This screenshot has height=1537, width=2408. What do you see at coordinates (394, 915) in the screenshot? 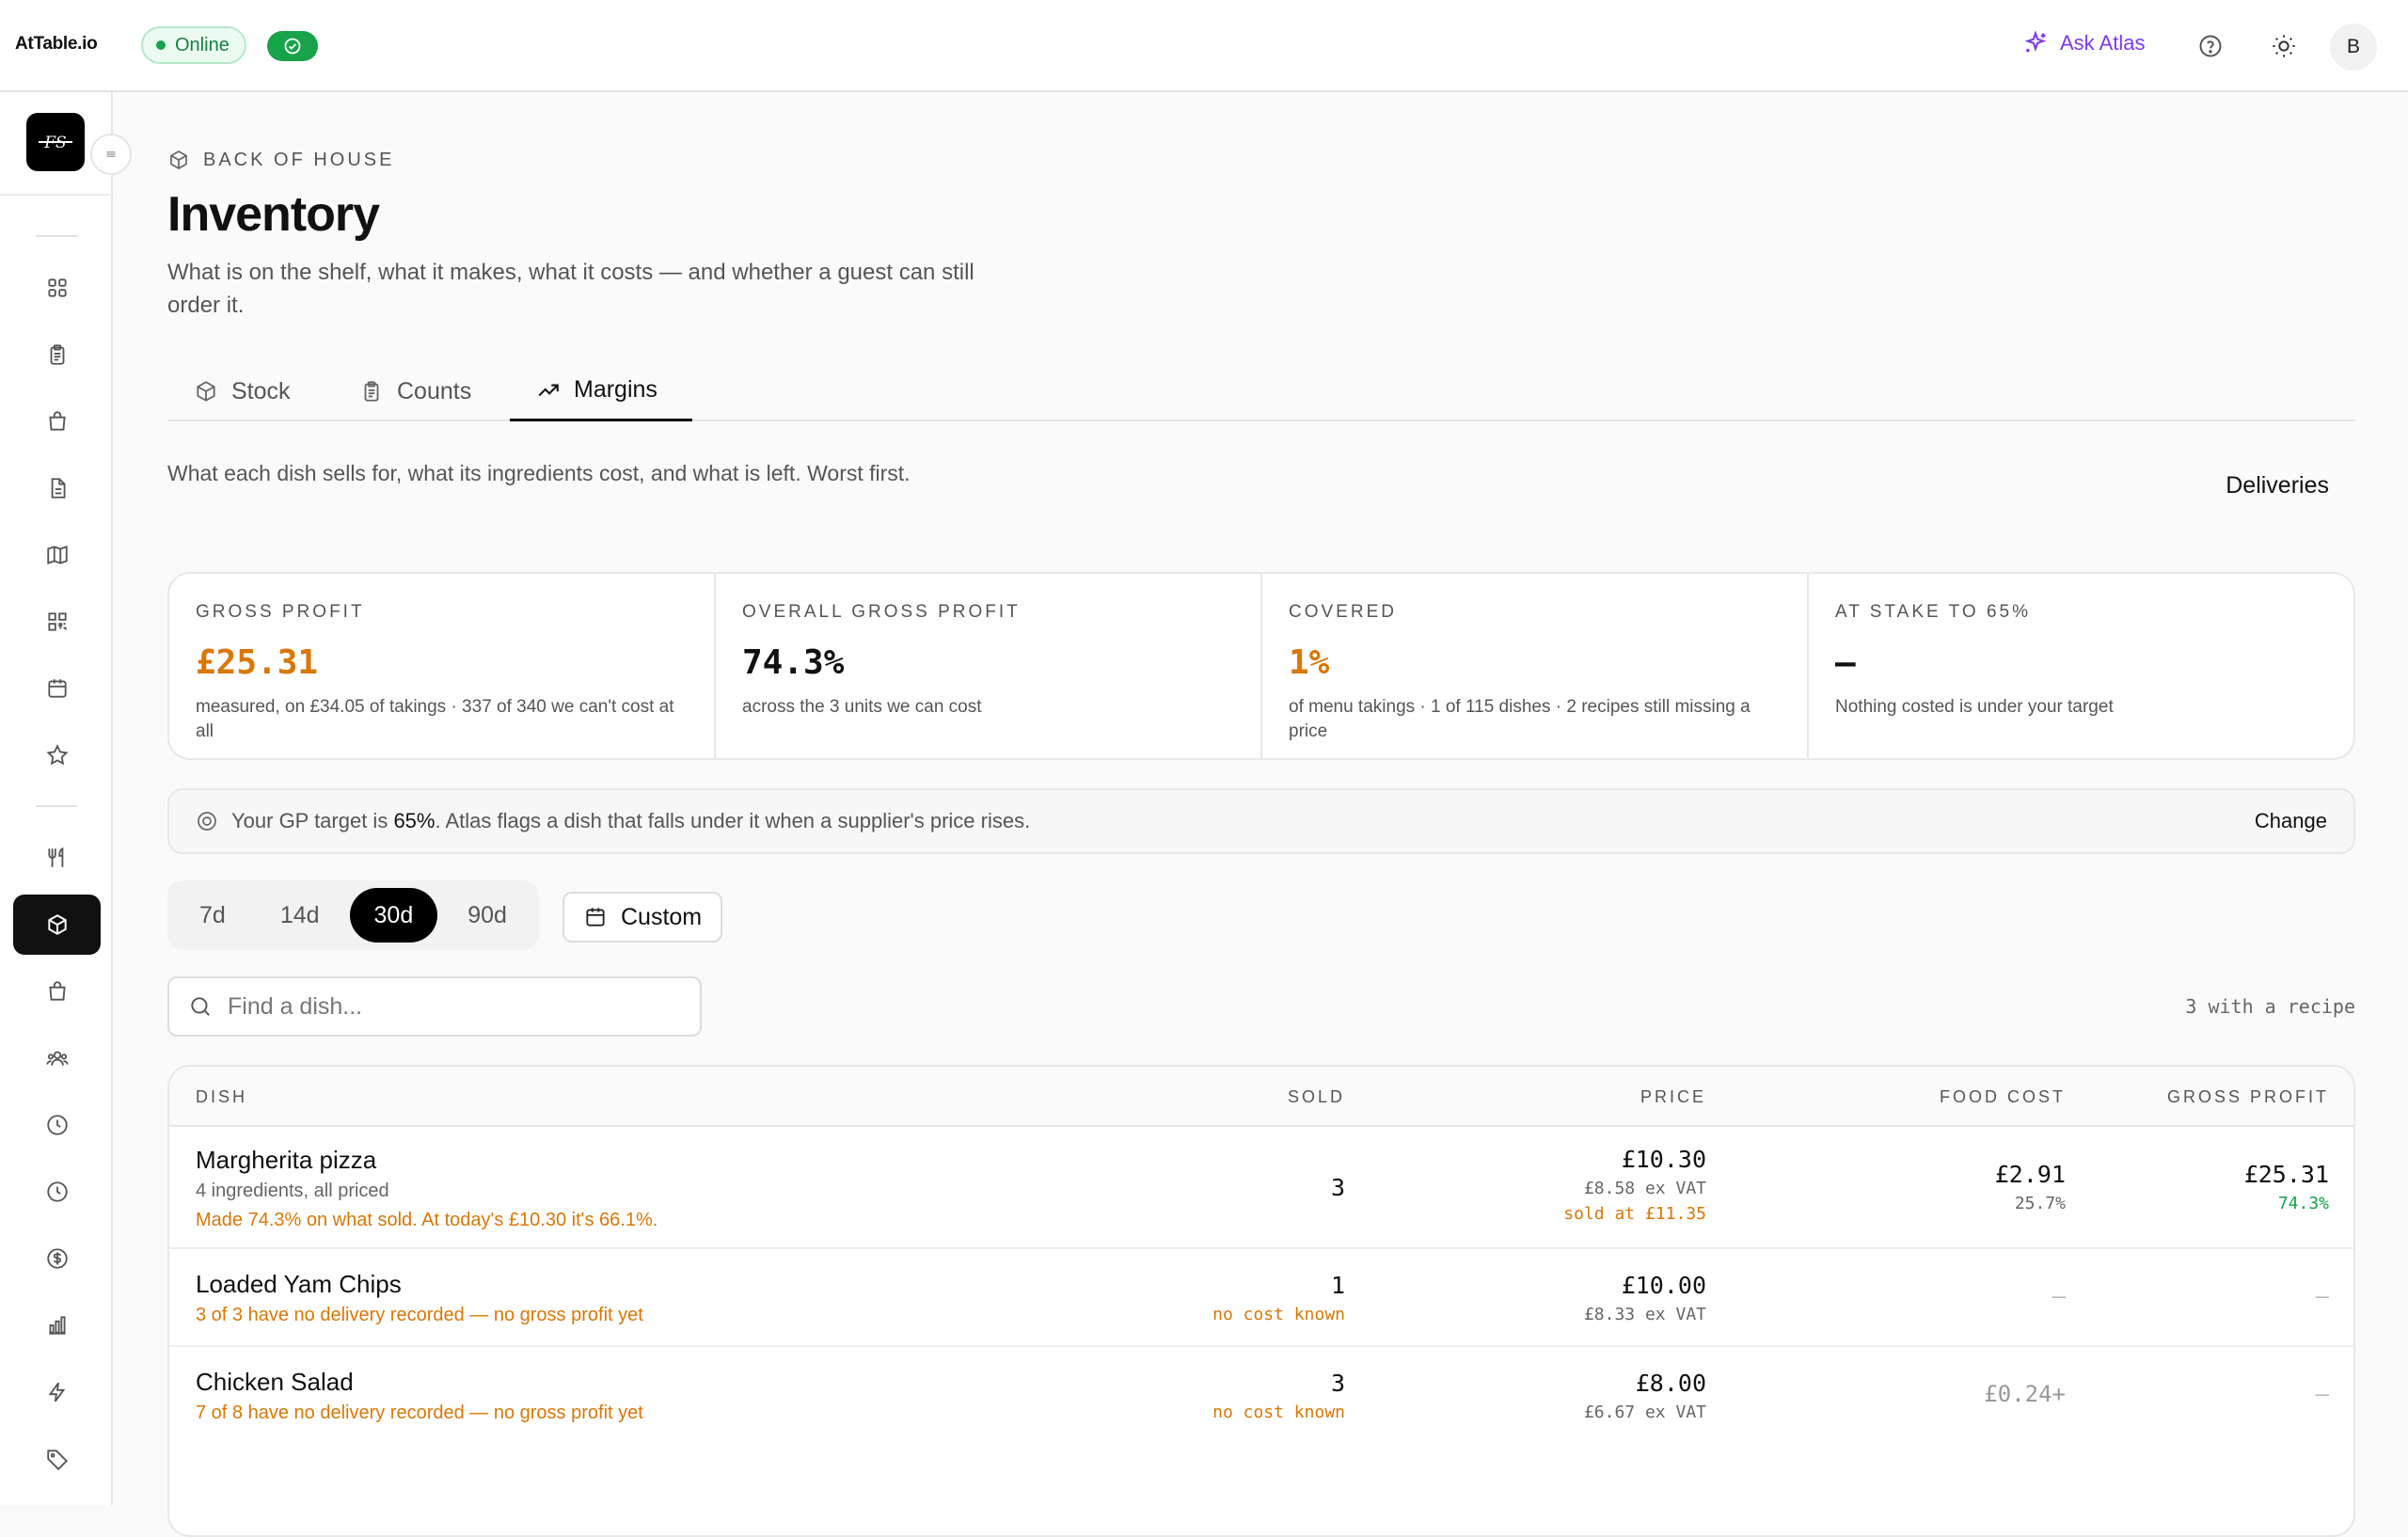
I see `range-30d: 30d` at bounding box center [394, 915].